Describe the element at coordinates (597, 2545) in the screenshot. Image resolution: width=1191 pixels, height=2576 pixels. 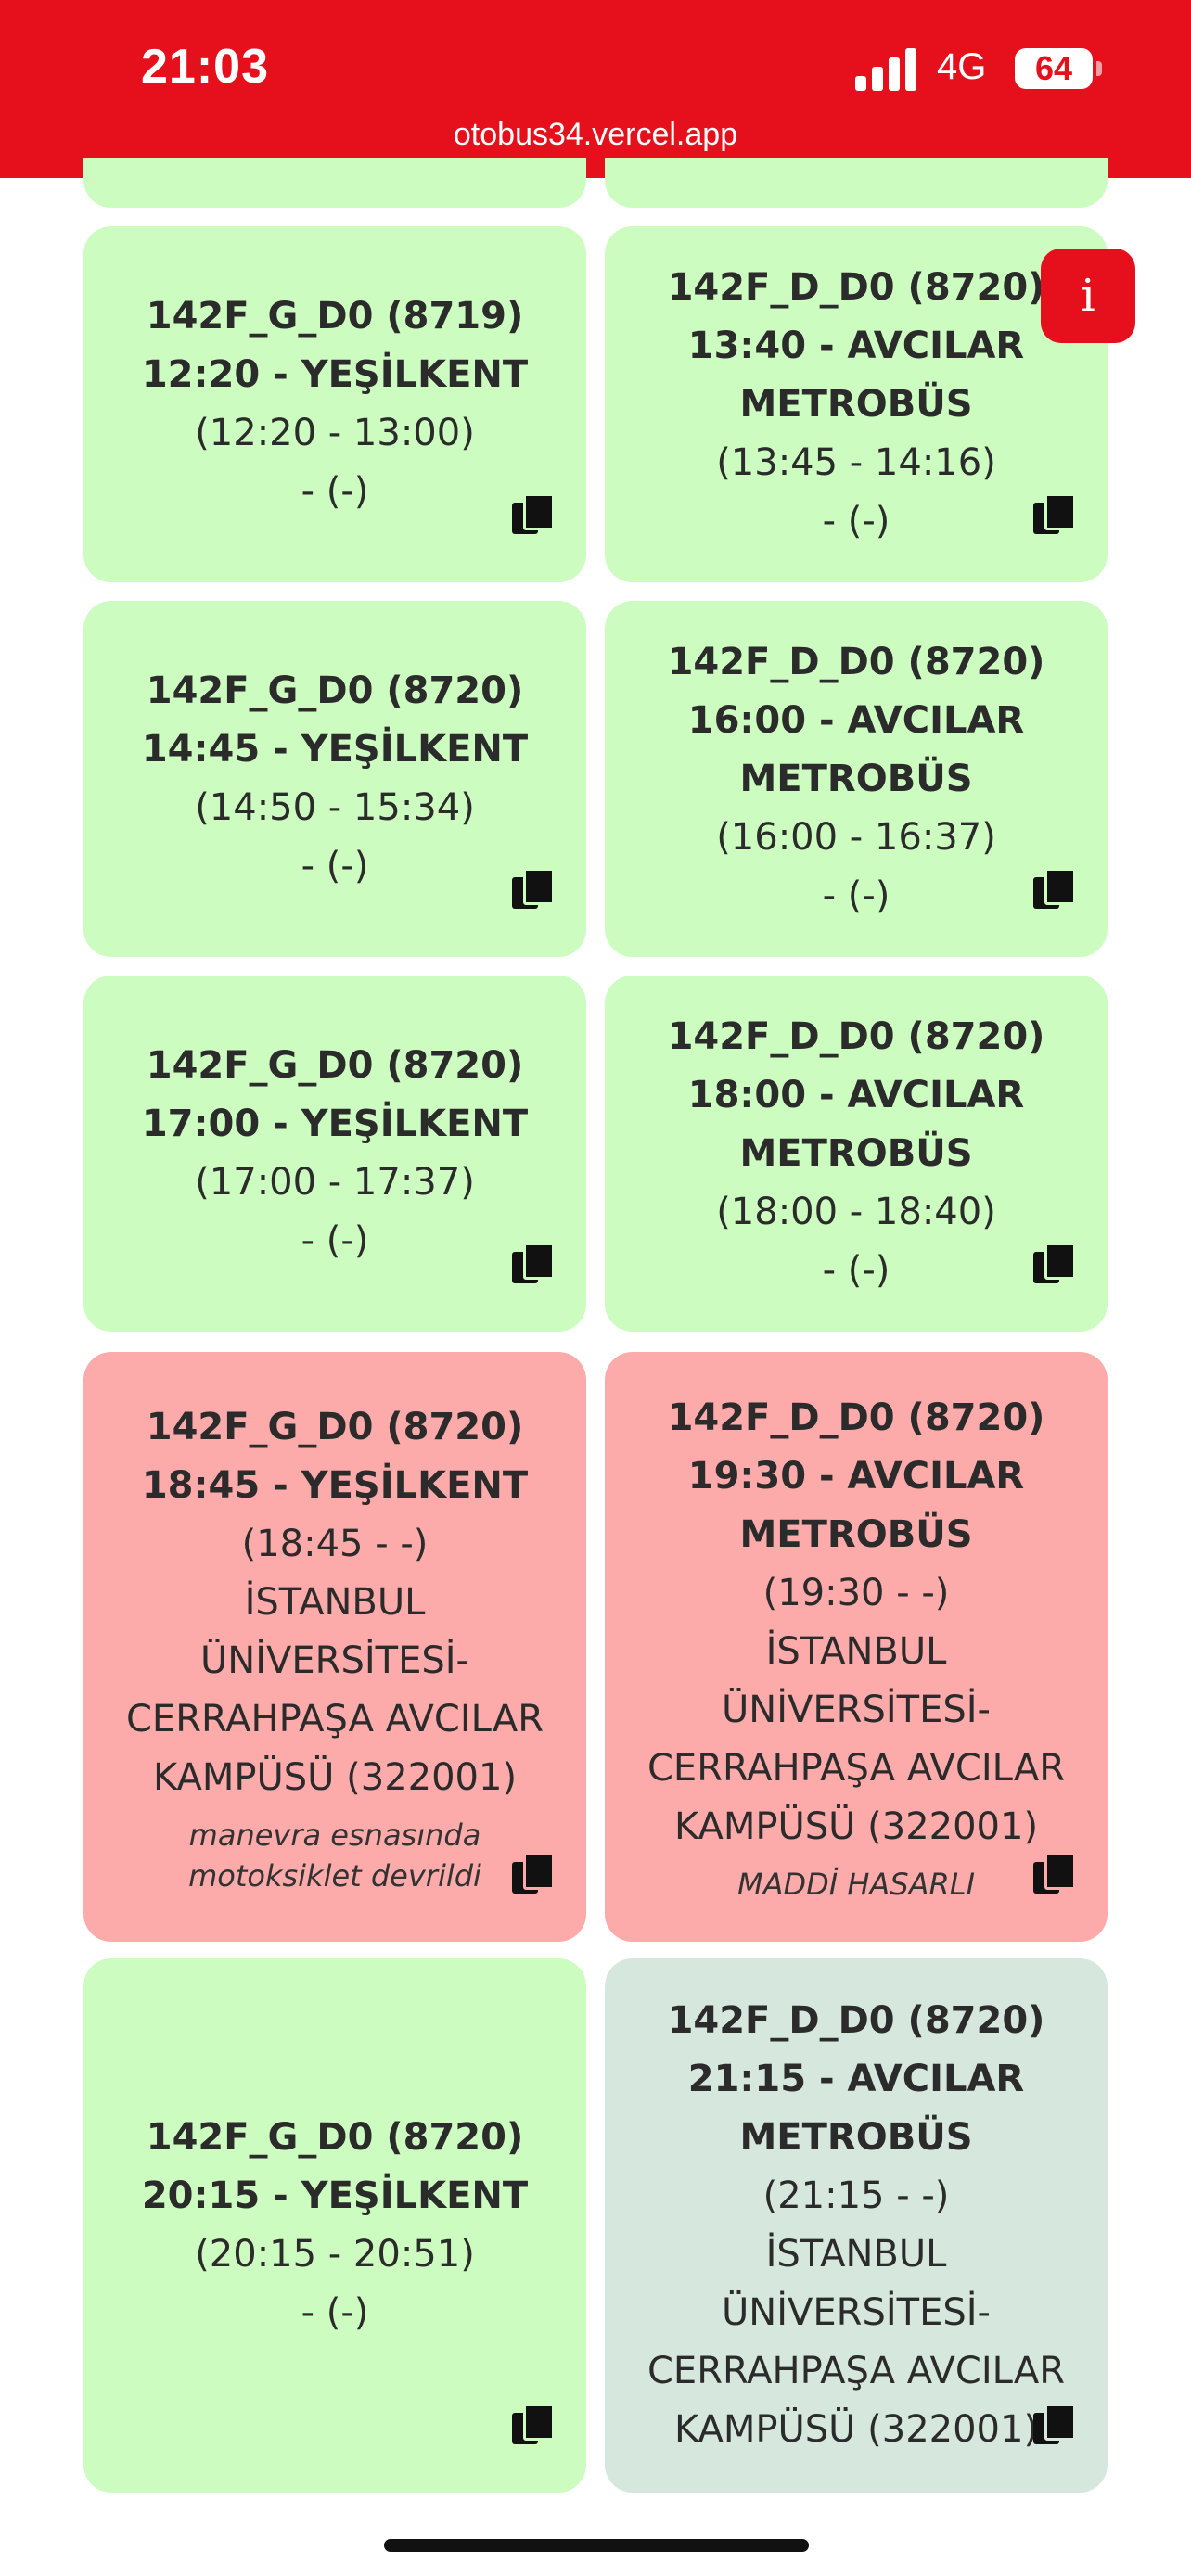
I see `home-indicator` at that location.